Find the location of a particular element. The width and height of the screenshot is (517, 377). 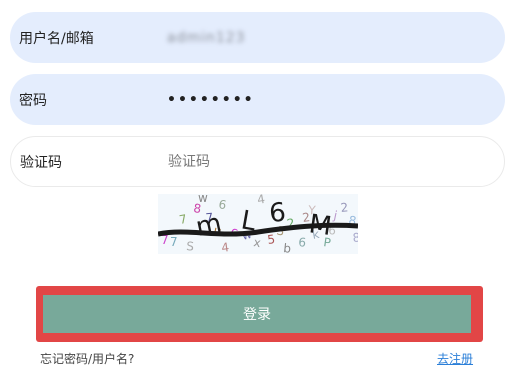

password-input: •••••••• is located at coordinates (327, 100).